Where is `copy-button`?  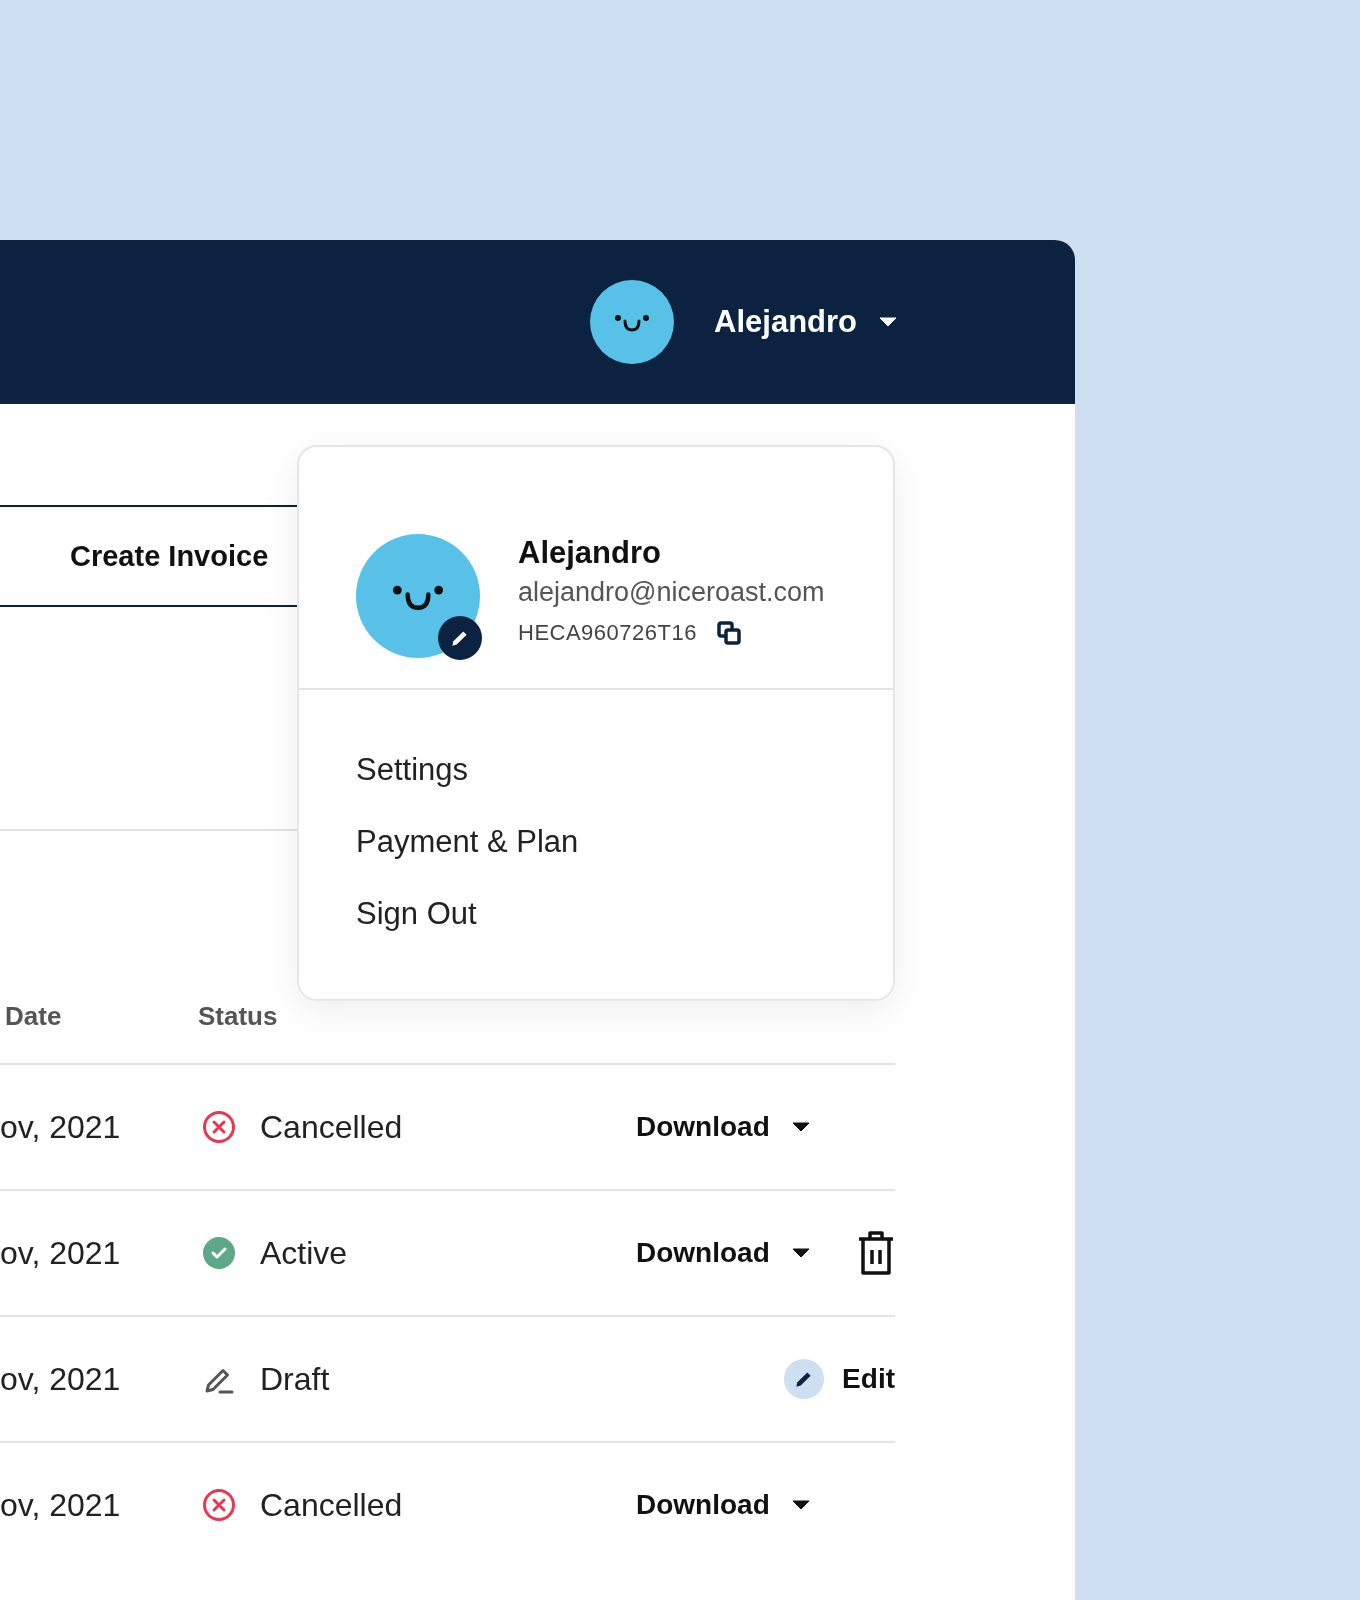
copy-button is located at coordinates (728, 632).